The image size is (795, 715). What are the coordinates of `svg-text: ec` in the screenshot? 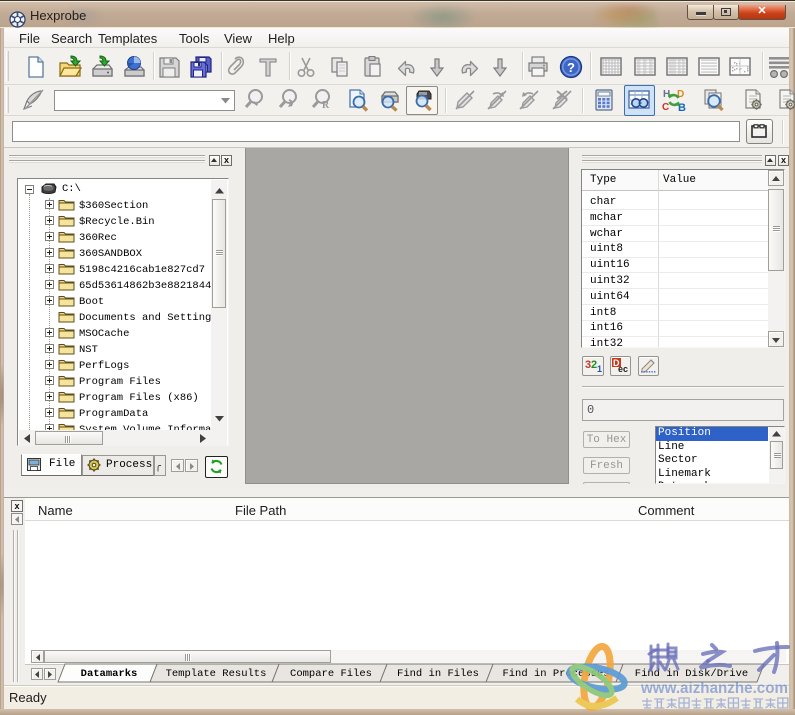 It's located at (623, 368).